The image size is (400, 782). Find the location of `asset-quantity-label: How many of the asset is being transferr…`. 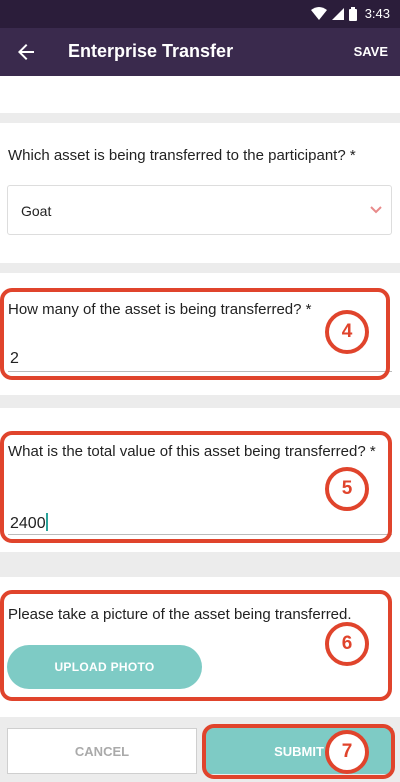

asset-quantity-label: How many of the asset is being transferr… is located at coordinates (160, 309).